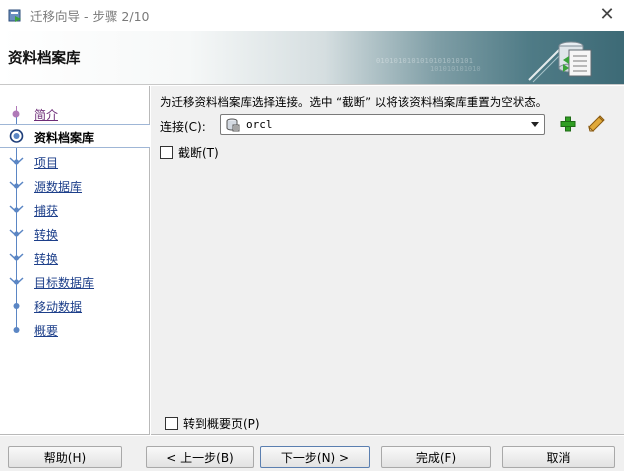  I want to click on goto-summary-checkbox: 转到概要页(P), so click(212, 423).